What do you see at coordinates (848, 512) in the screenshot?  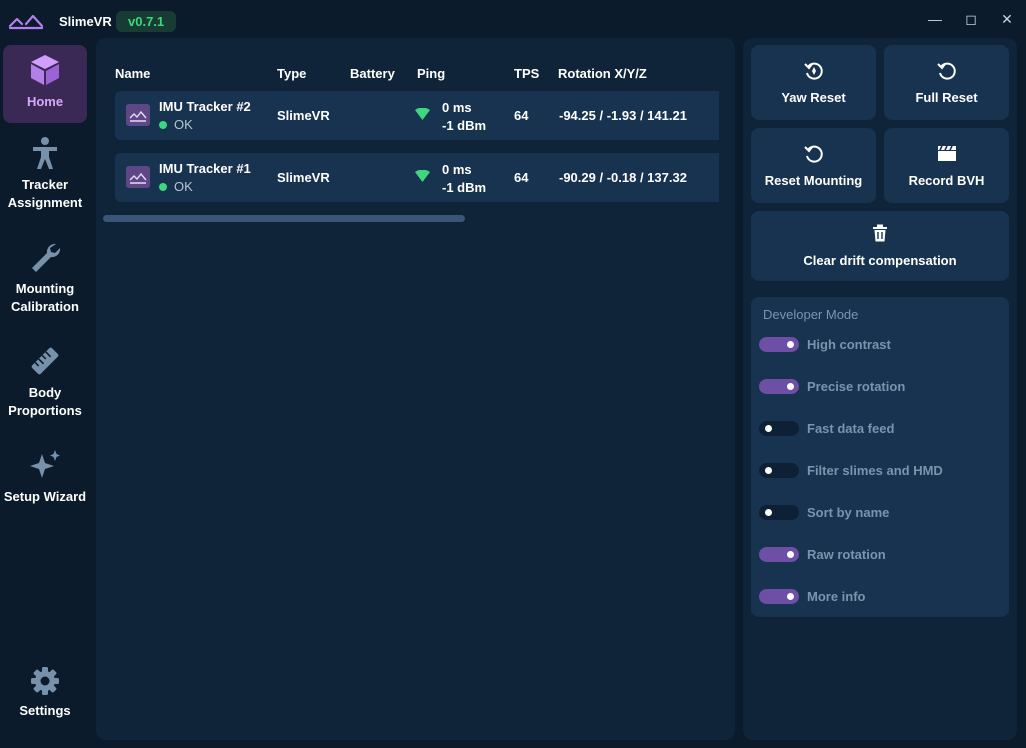 I see `toggle-label: Sort by name` at bounding box center [848, 512].